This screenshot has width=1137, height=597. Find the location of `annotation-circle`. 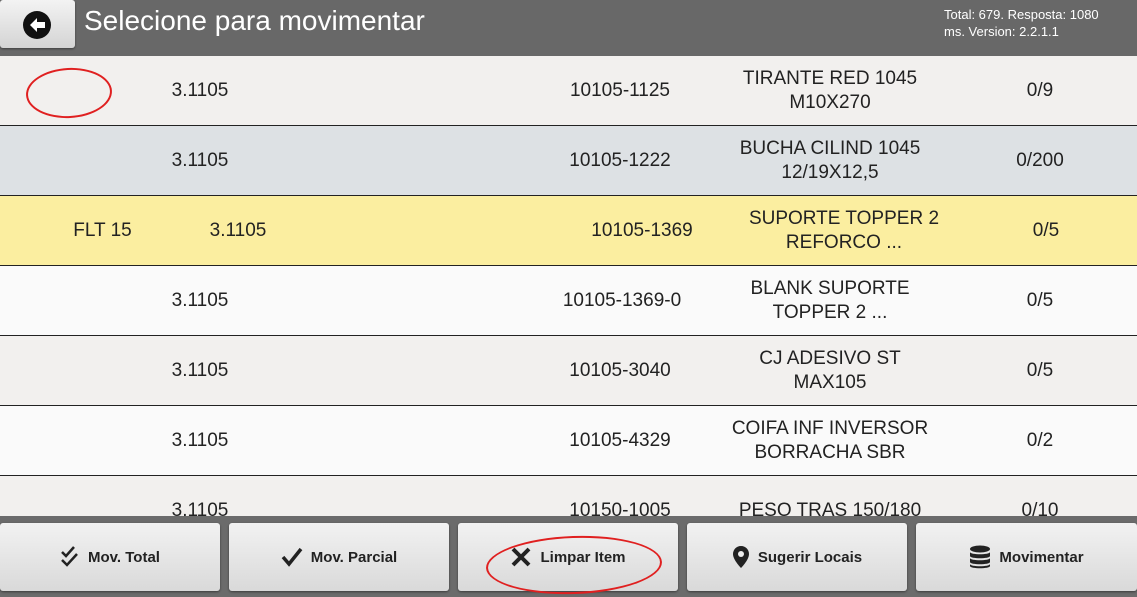

annotation-circle is located at coordinates (69, 93).